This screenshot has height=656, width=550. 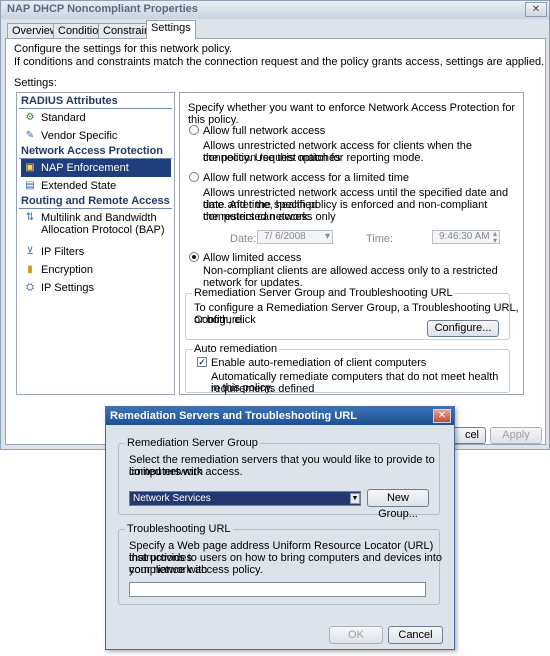 I want to click on item-label: Standard, so click(x=63, y=118).